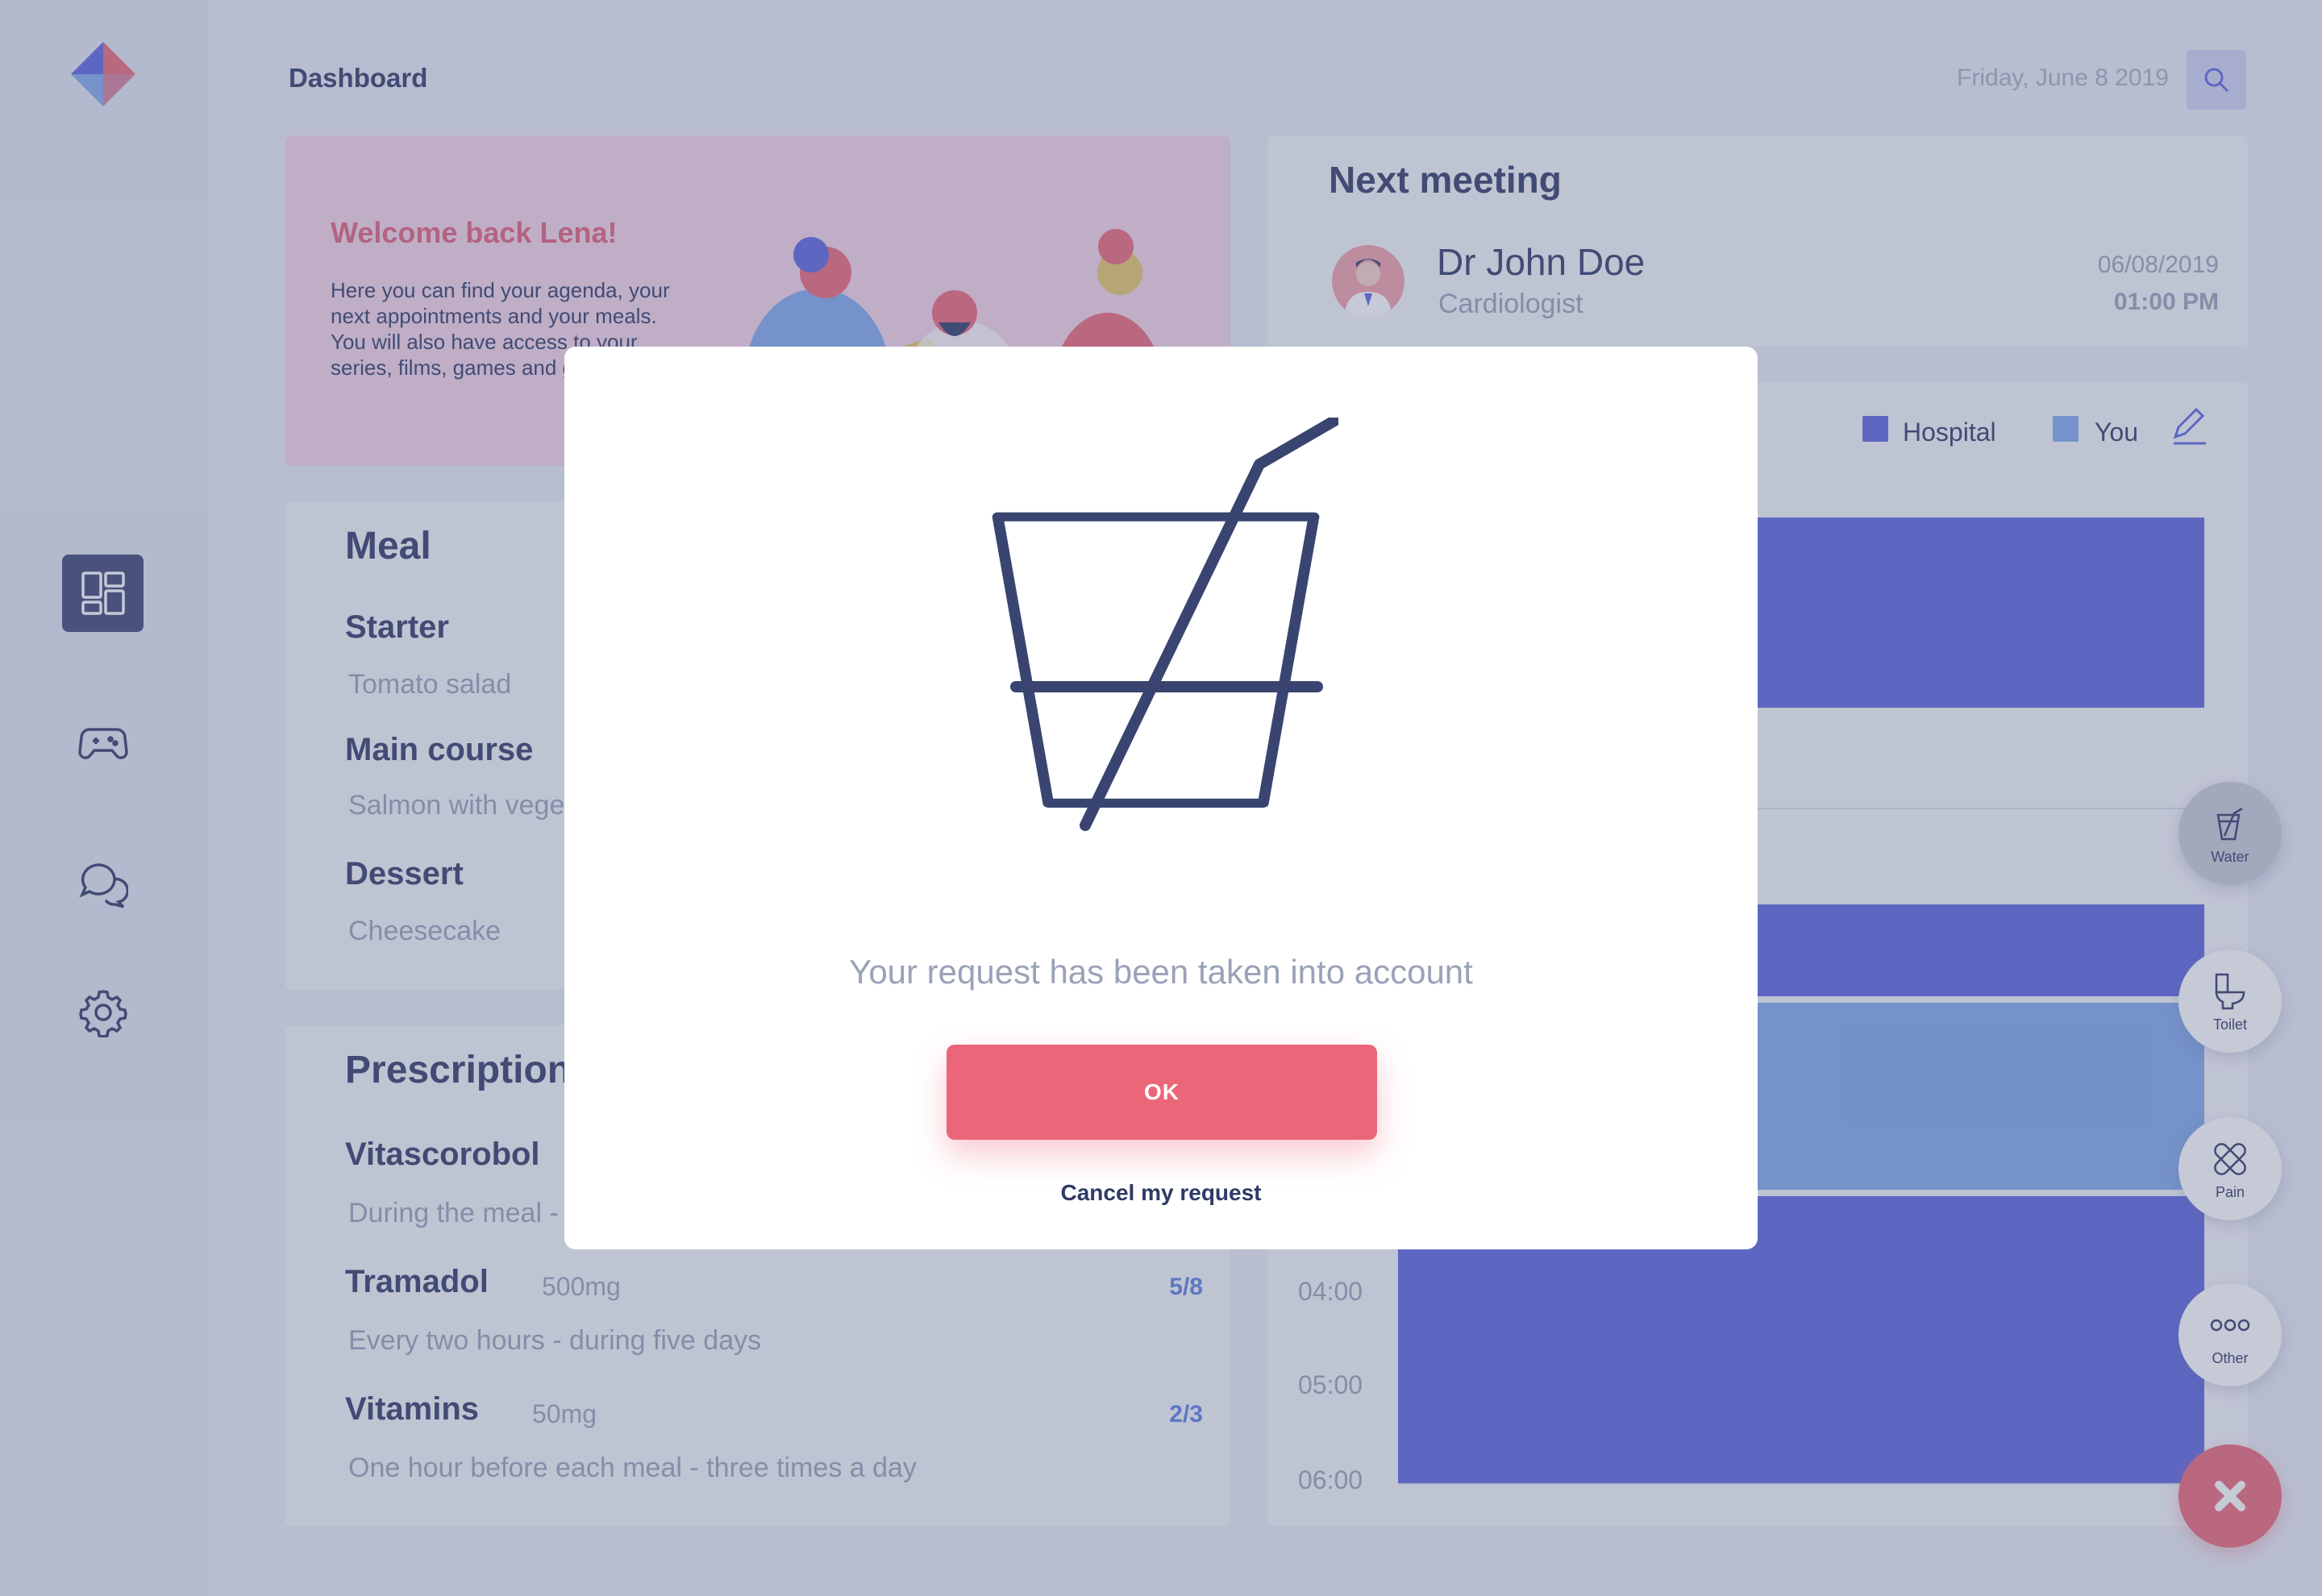 The height and width of the screenshot is (1596, 2322). I want to click on confirmation-message: Your request has been taken into account, so click(1161, 972).